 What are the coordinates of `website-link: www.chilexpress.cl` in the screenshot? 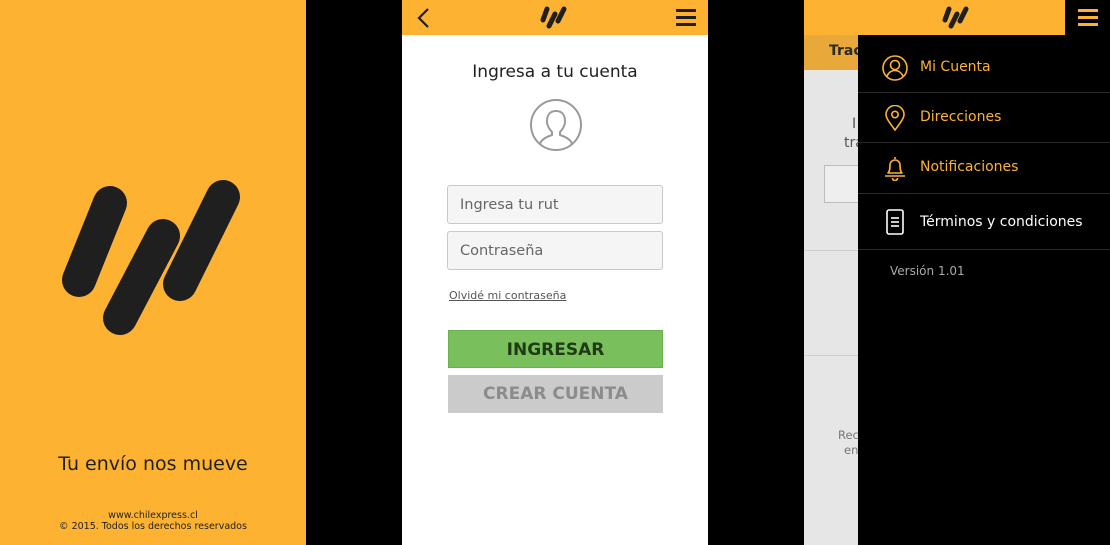 It's located at (153, 515).